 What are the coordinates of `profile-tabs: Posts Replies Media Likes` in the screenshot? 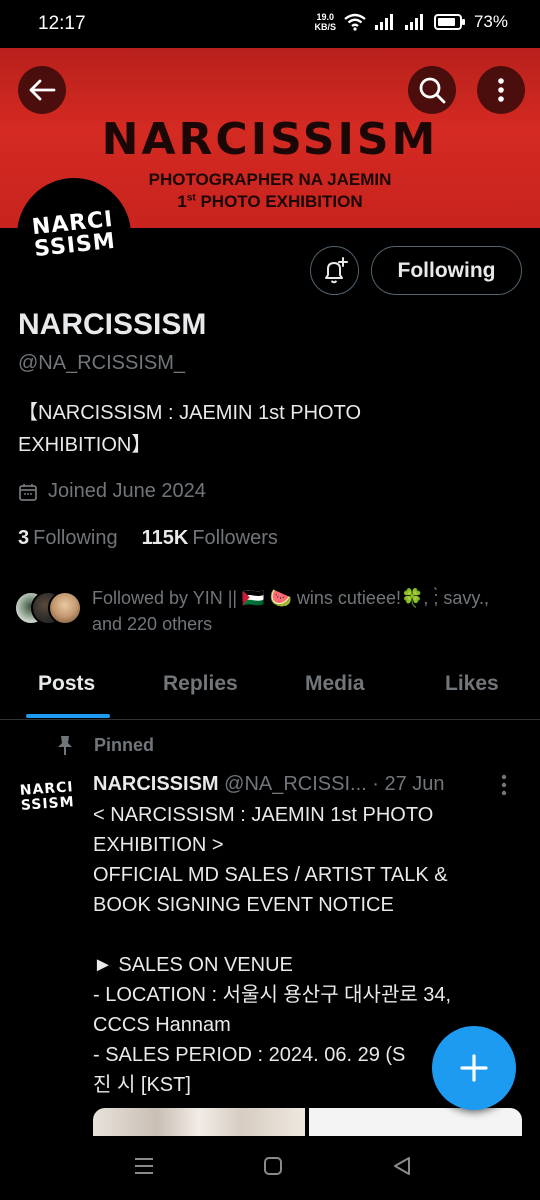 It's located at (270, 692).